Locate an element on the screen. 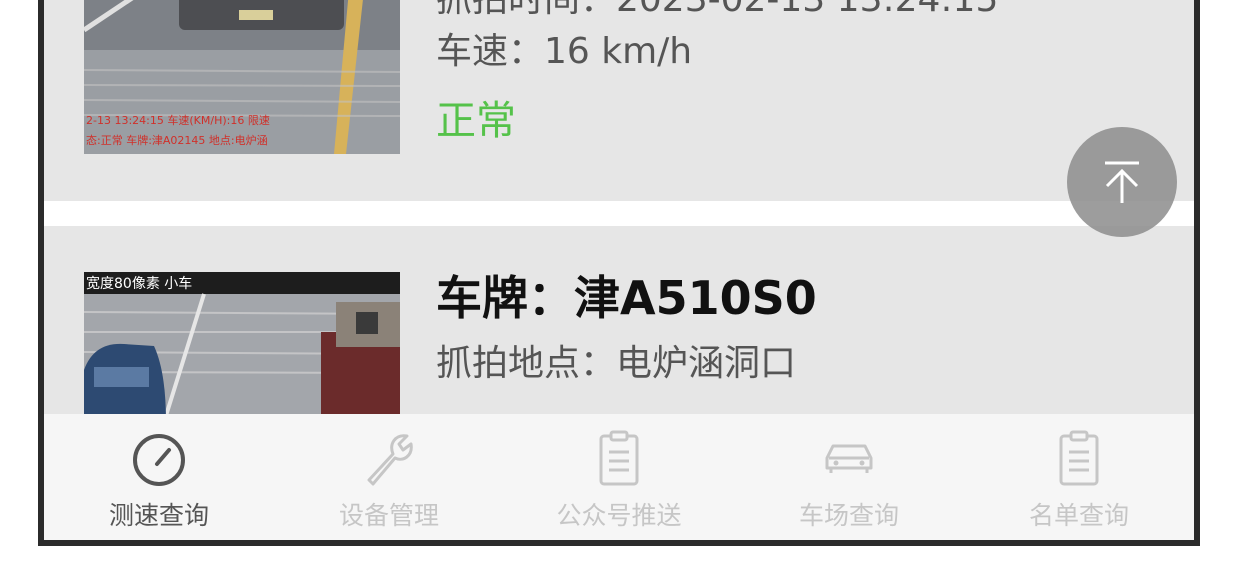 The height and width of the screenshot is (582, 1240). thumb-banner-text: 宽度80像素 小车 is located at coordinates (139, 283).